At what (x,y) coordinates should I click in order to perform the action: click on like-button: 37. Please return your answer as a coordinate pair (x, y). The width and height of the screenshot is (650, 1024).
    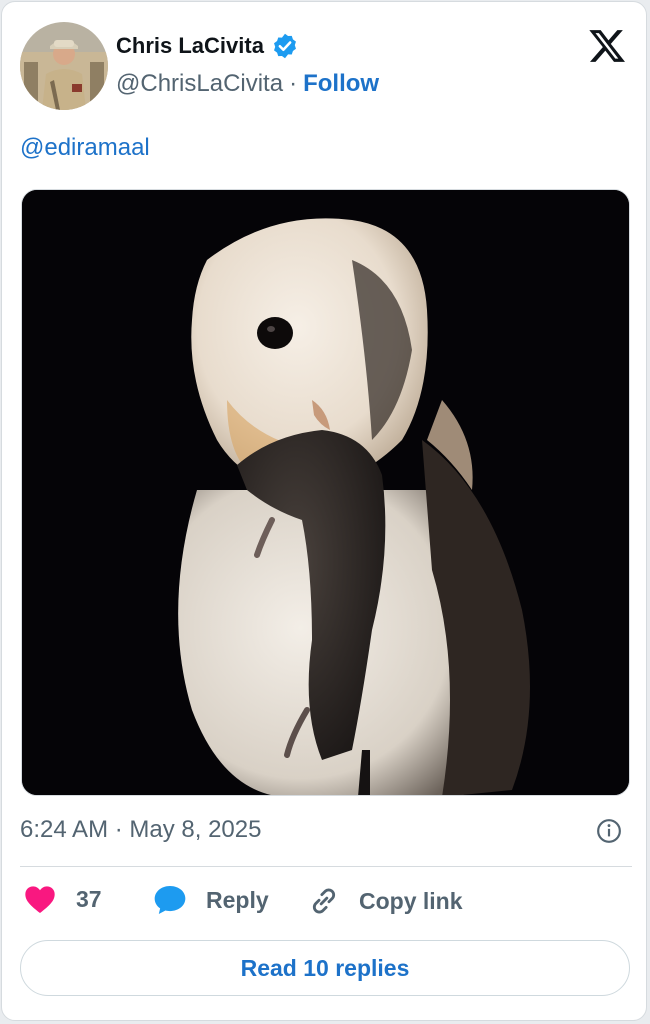
    Looking at the image, I should click on (63, 899).